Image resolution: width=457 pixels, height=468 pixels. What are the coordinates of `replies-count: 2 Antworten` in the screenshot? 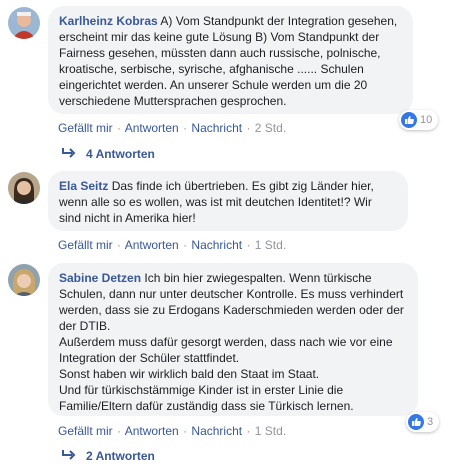 It's located at (120, 456).